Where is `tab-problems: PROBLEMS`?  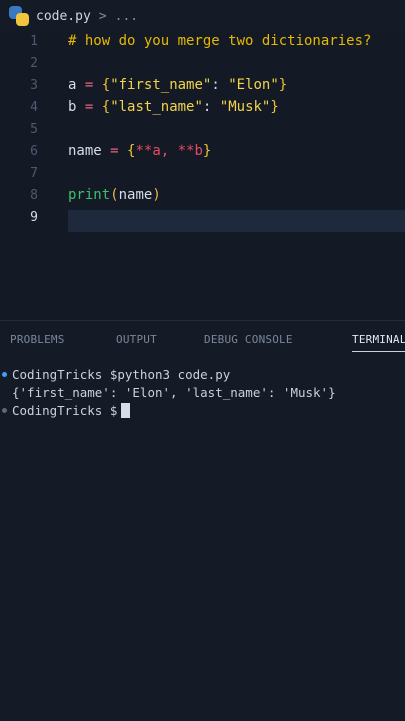 tab-problems: PROBLEMS is located at coordinates (37, 339).